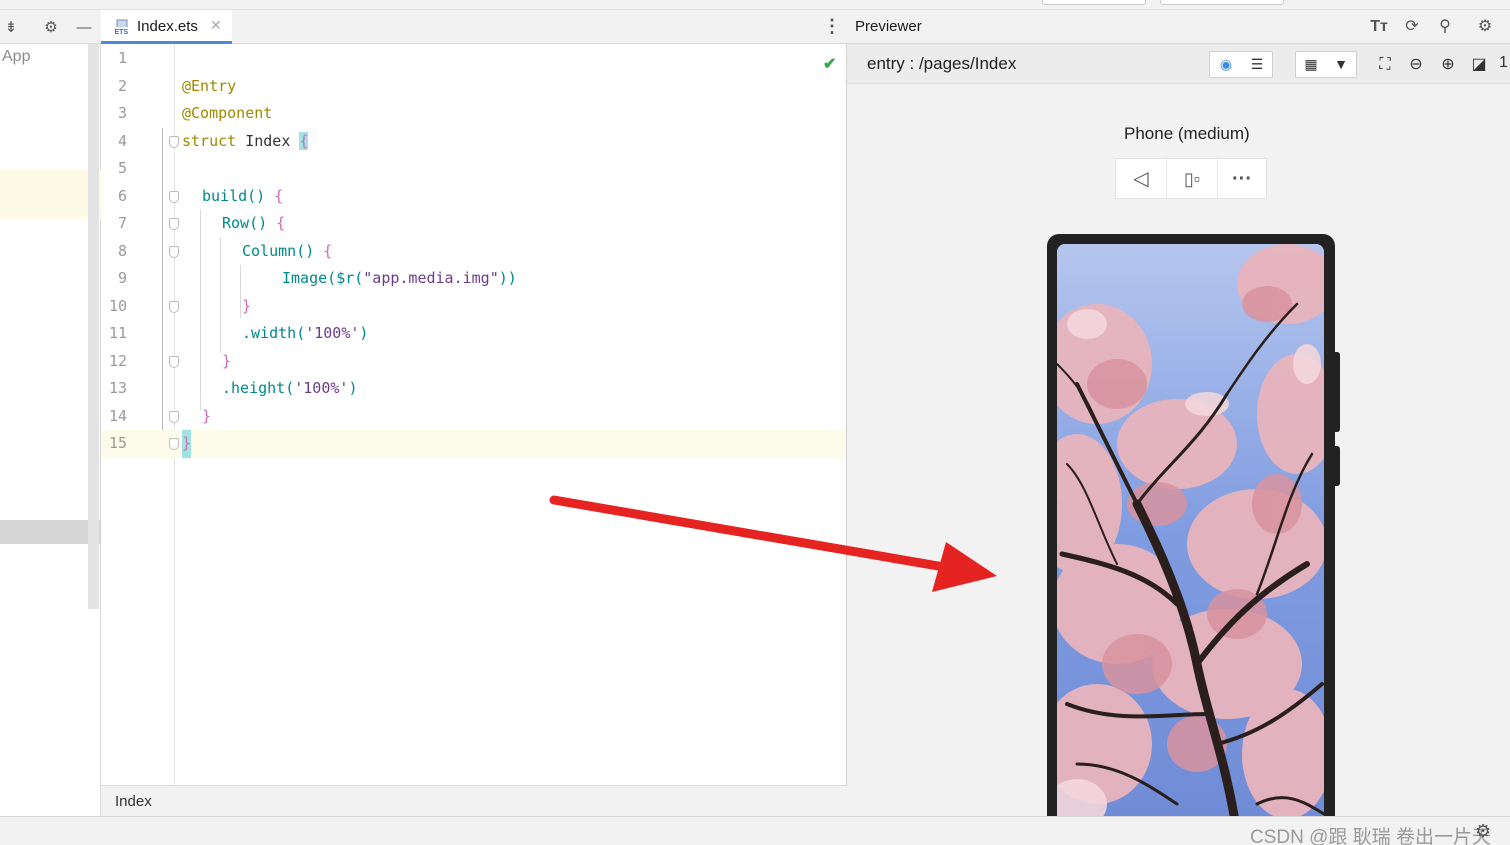  What do you see at coordinates (473, 417) in the screenshot?
I see `code-line: 14 }` at bounding box center [473, 417].